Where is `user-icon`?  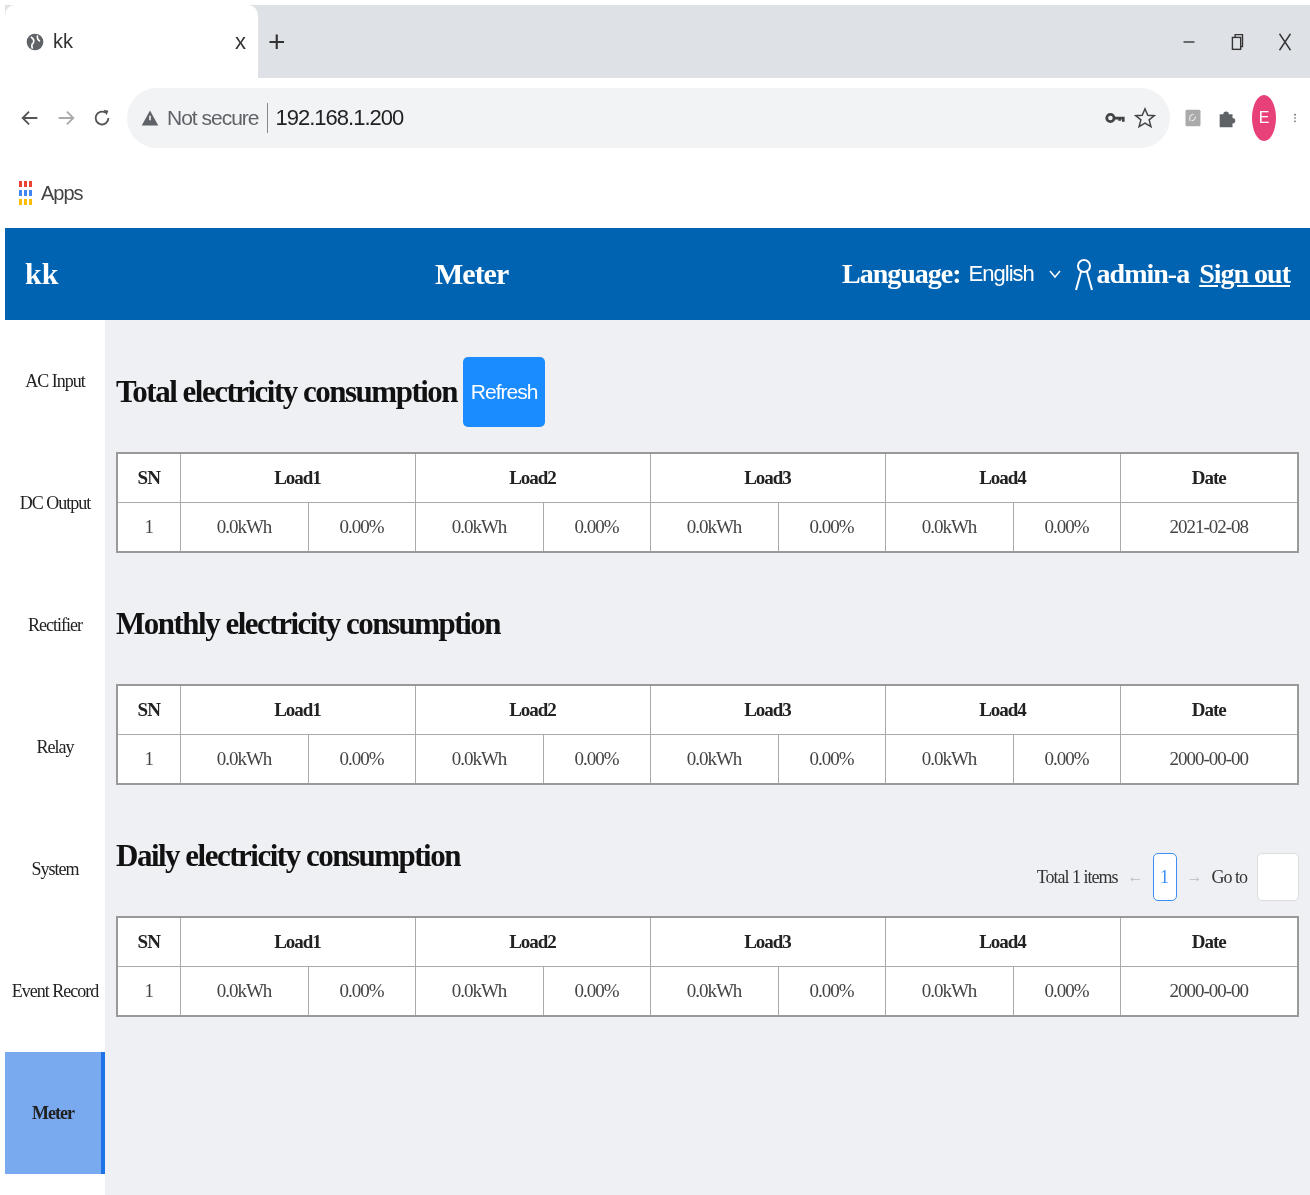 user-icon is located at coordinates (1083, 274).